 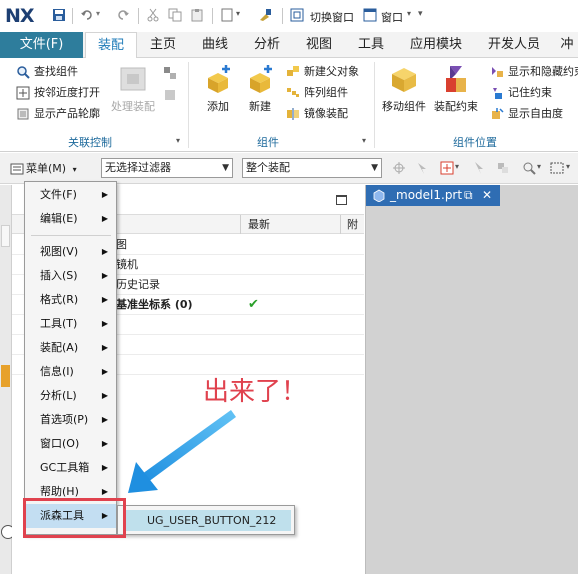 I want to click on tree-row-label: 镜机, so click(x=127, y=264).